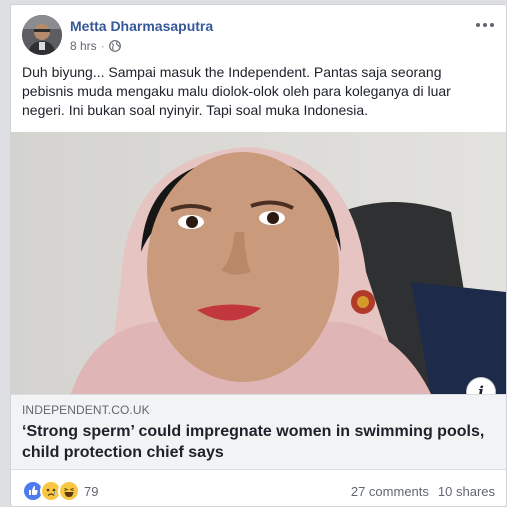 This screenshot has width=507, height=507. I want to click on more-options-icon, so click(485, 25).